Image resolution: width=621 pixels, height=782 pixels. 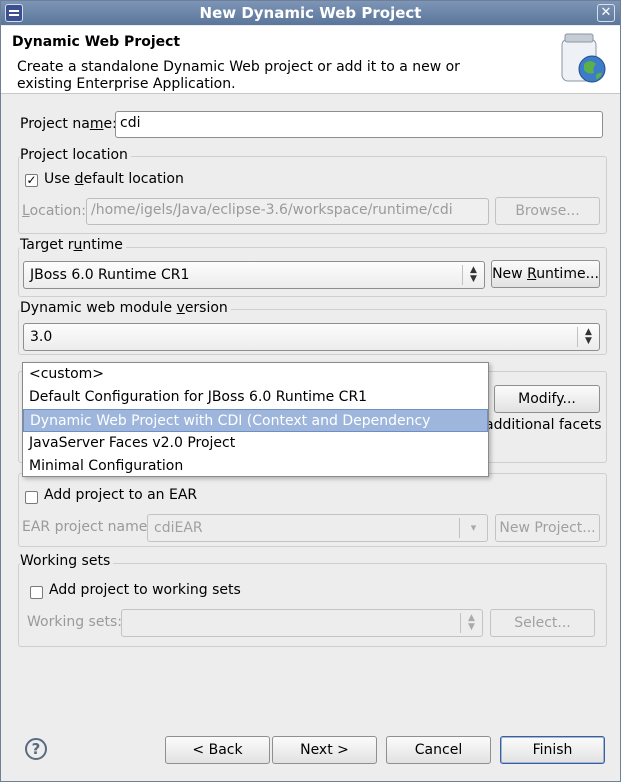 What do you see at coordinates (145, 590) in the screenshot?
I see `add-to-working-sets-label: Add project to working sets` at bounding box center [145, 590].